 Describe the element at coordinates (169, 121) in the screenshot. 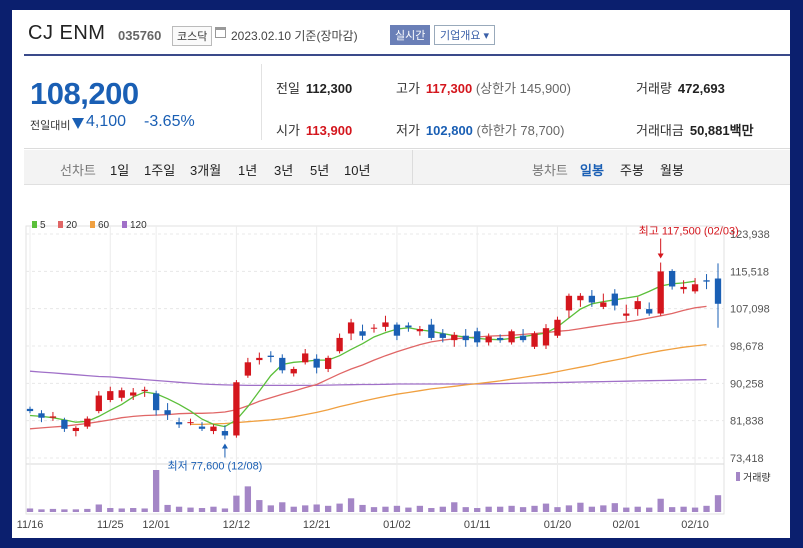

I see `price-change-pct: -3.65%` at that location.